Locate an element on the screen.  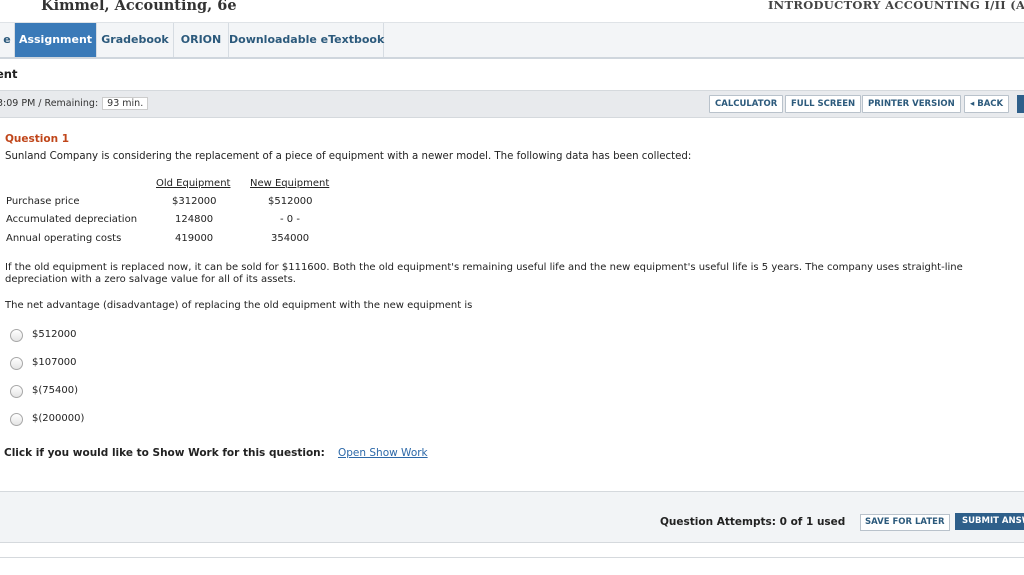
tab-orion: ORION is located at coordinates (201, 40).